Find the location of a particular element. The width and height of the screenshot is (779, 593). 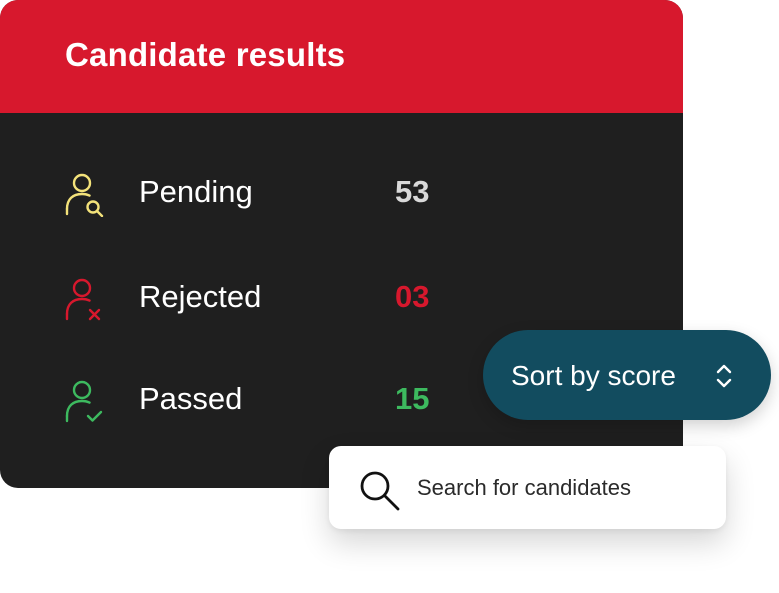

chevron-up-down-icon is located at coordinates (724, 376).